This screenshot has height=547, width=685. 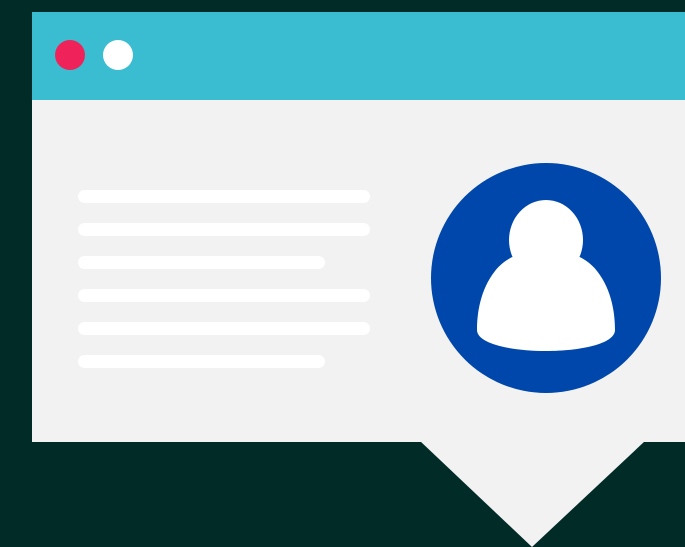 I want to click on close-dot-icon, so click(x=70, y=55).